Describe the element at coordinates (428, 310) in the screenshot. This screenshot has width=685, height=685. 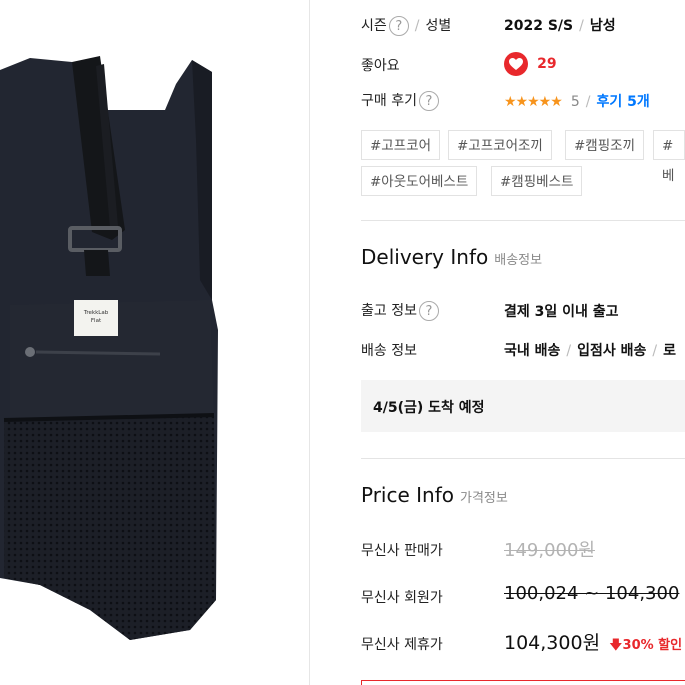
I see `release-help-icon: ?` at that location.